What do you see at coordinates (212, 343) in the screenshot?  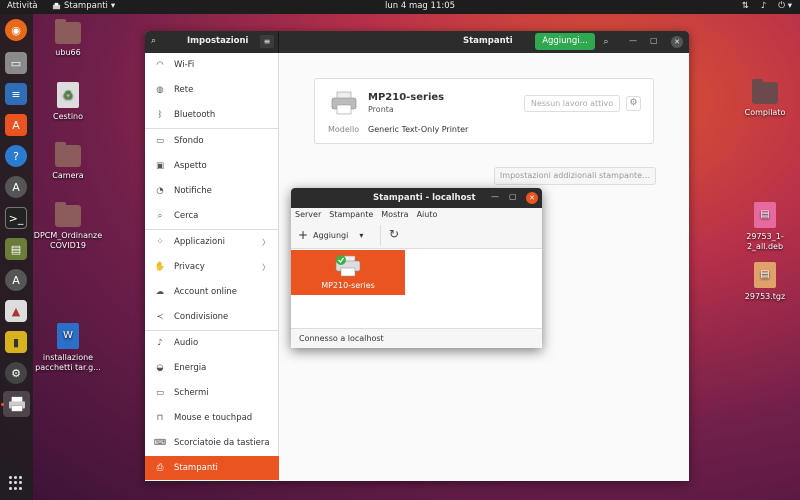 I see `sidebar-item-sound: ♪ Audio` at bounding box center [212, 343].